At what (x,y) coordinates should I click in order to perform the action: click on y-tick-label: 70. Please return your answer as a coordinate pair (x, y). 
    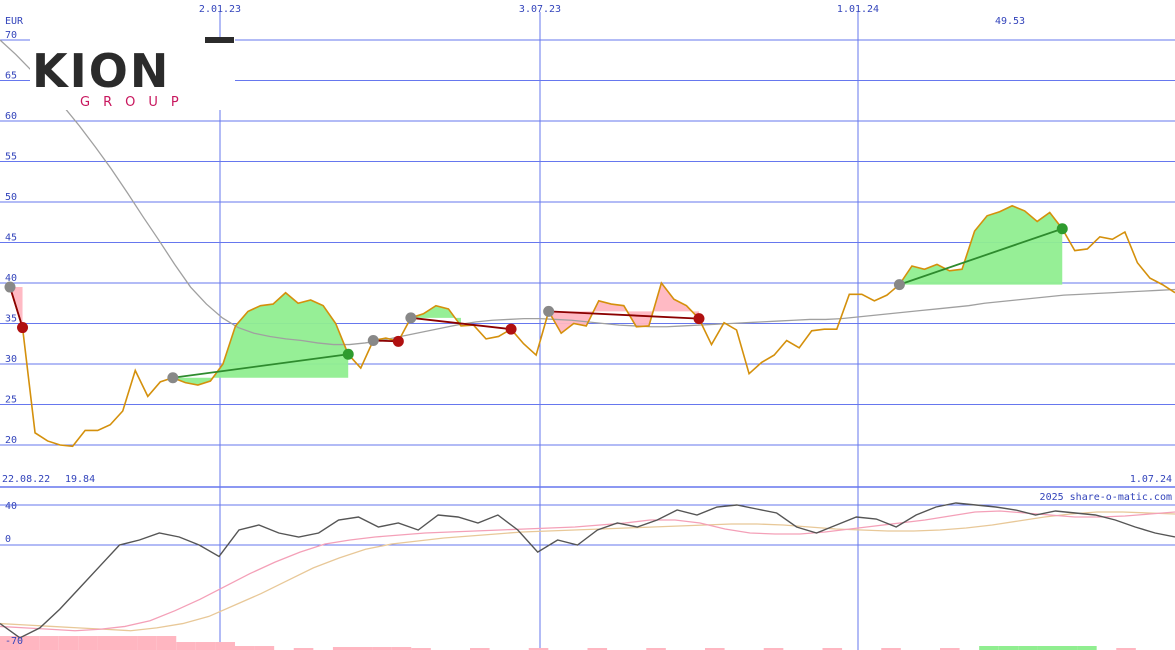
    Looking at the image, I should click on (11, 35).